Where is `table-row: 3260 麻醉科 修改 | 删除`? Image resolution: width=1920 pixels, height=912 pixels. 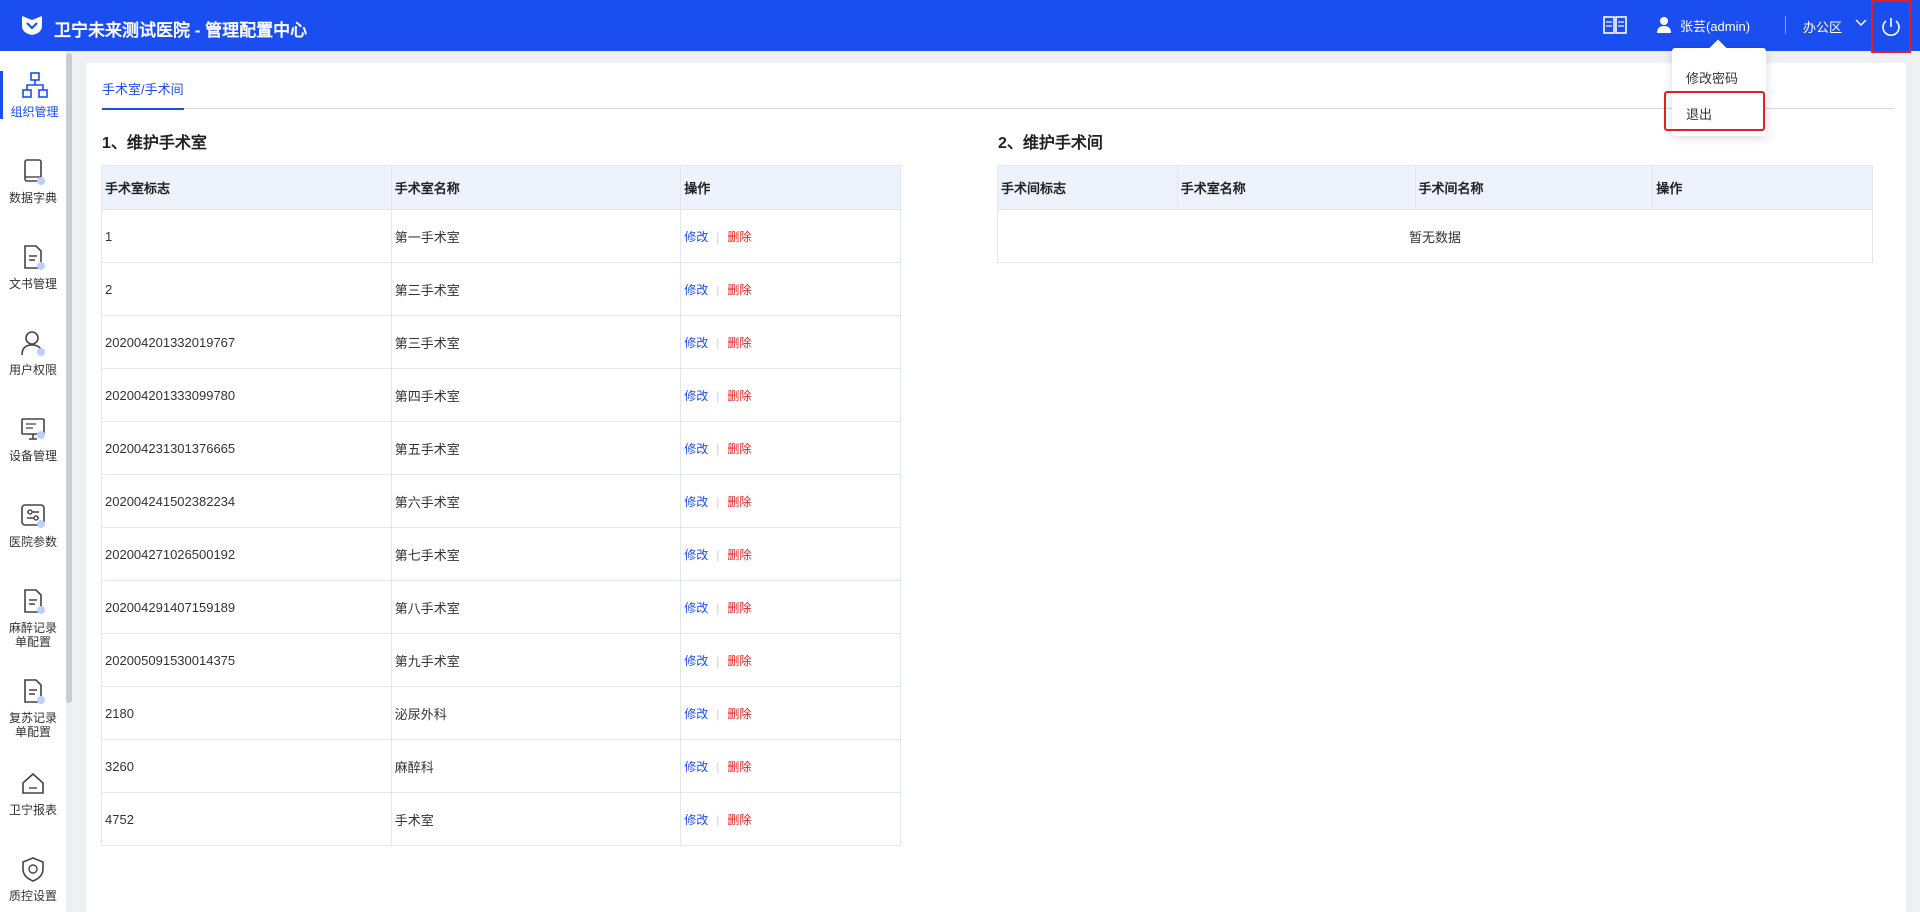
table-row: 3260 麻醉科 修改 | 删除 is located at coordinates (501, 766).